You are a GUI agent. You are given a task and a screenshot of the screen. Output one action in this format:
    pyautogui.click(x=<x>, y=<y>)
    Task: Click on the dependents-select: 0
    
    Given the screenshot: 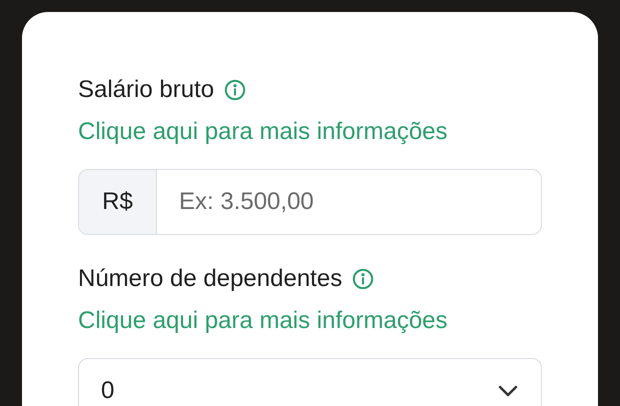 What is the action you would take?
    pyautogui.click(x=310, y=382)
    